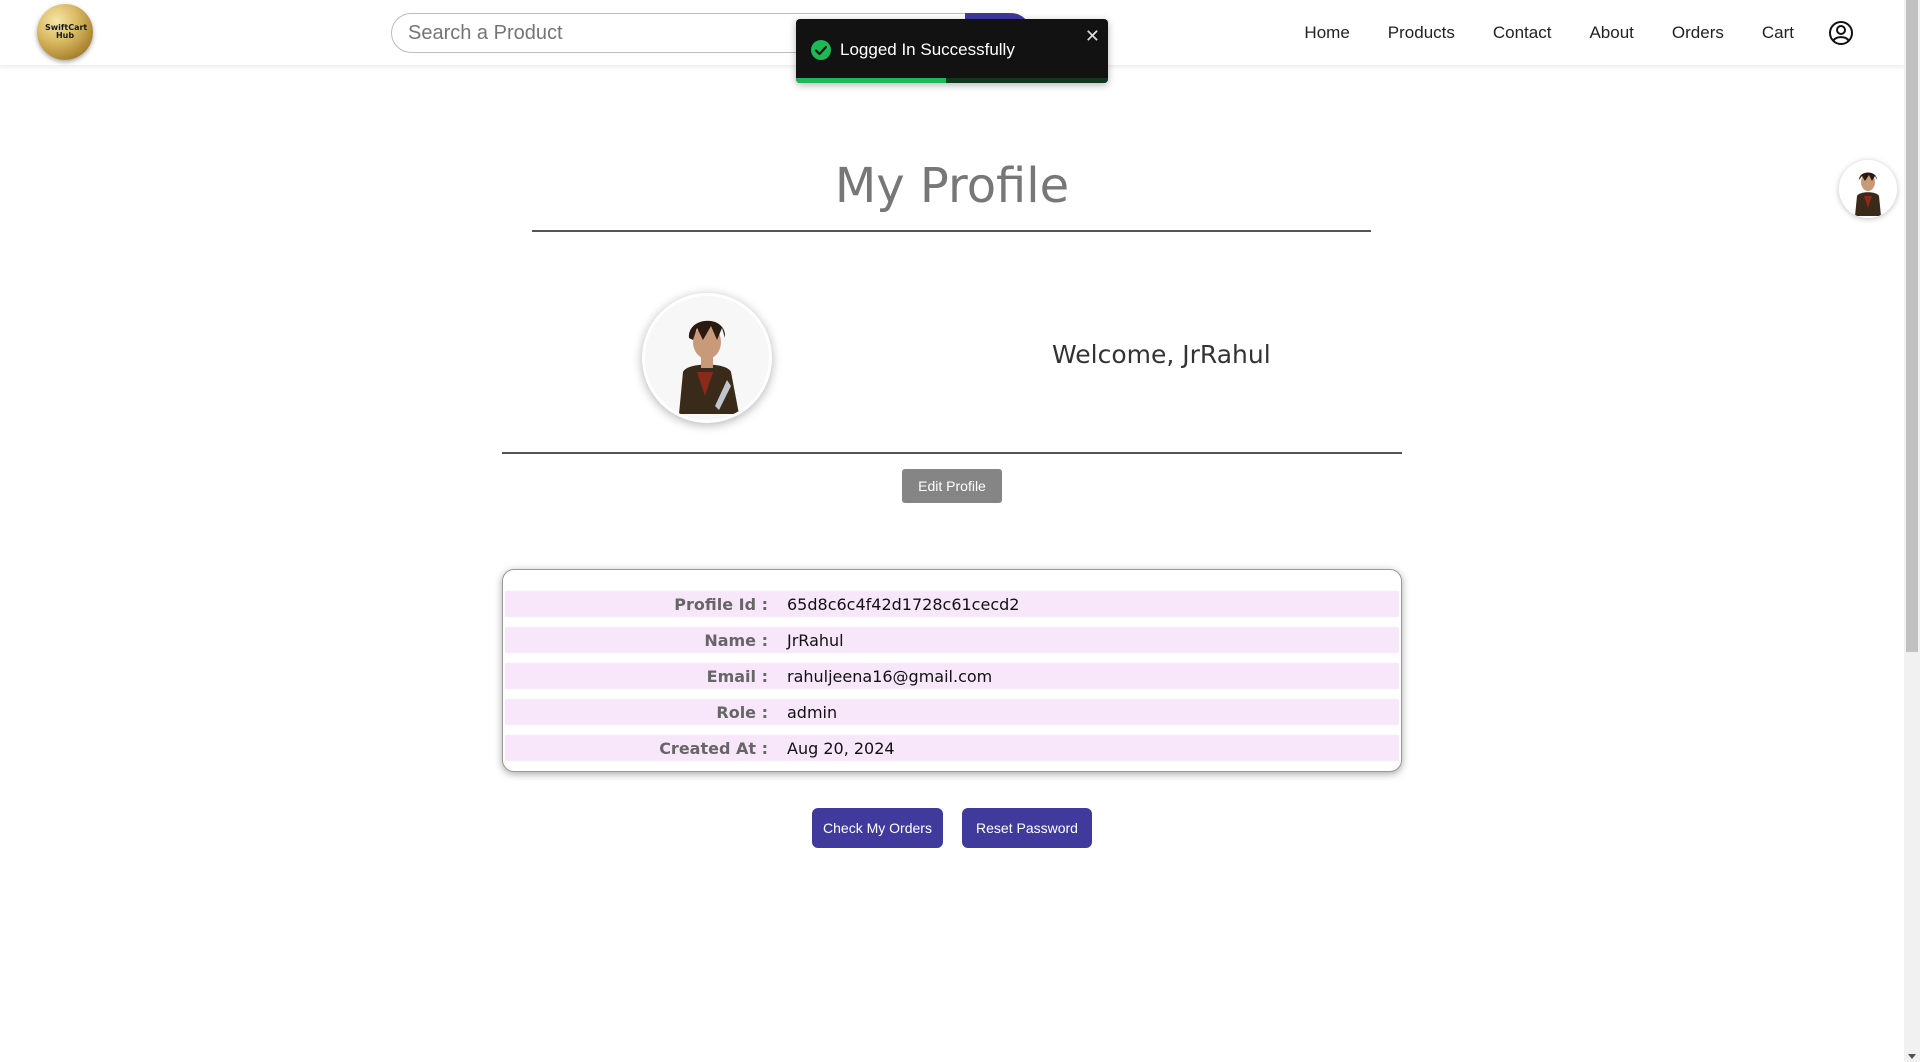 This screenshot has height=1062, width=1920. What do you see at coordinates (952, 453) in the screenshot?
I see `section-divider` at bounding box center [952, 453].